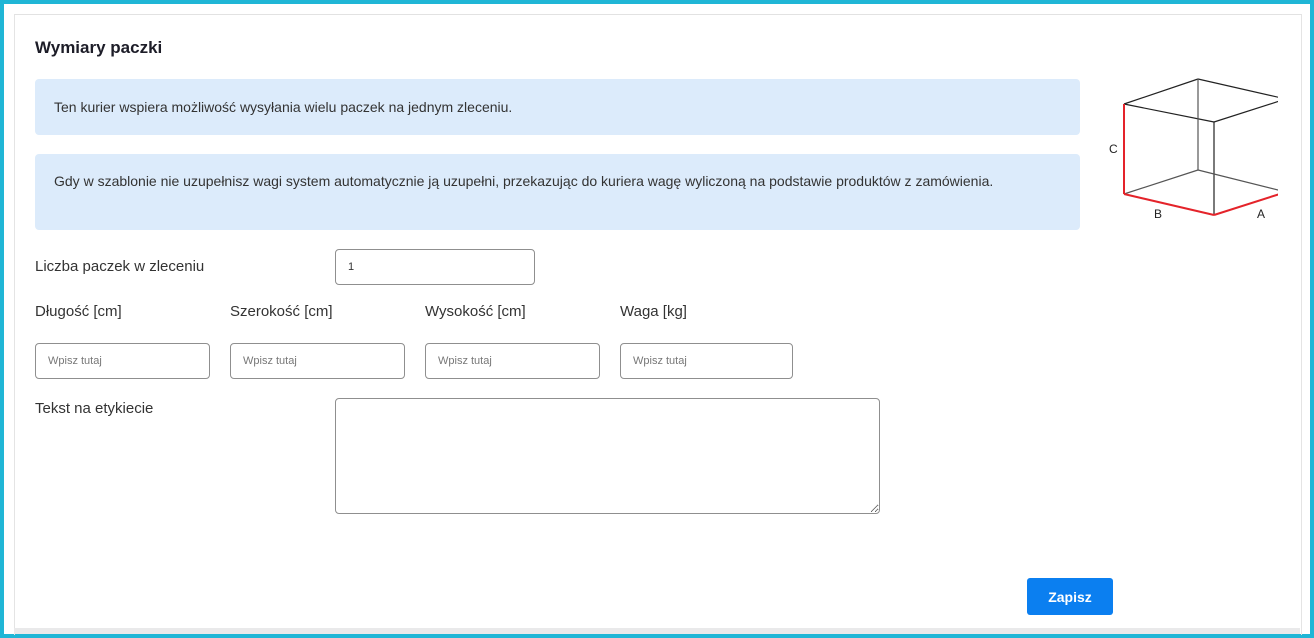 This screenshot has height=638, width=1314. Describe the element at coordinates (1158, 214) in the screenshot. I see `diagram-label-b: B` at that location.